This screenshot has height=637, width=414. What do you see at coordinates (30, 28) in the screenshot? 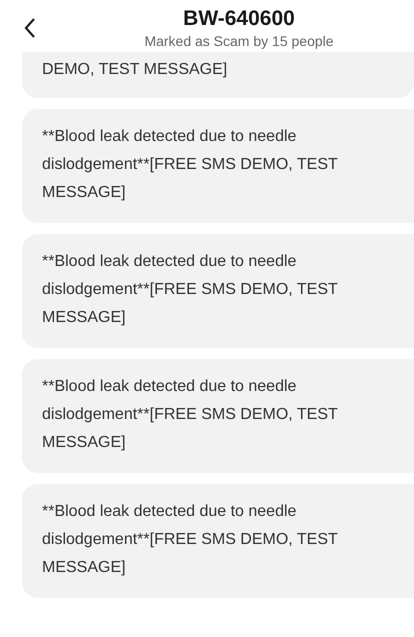
I see `back-icon` at bounding box center [30, 28].